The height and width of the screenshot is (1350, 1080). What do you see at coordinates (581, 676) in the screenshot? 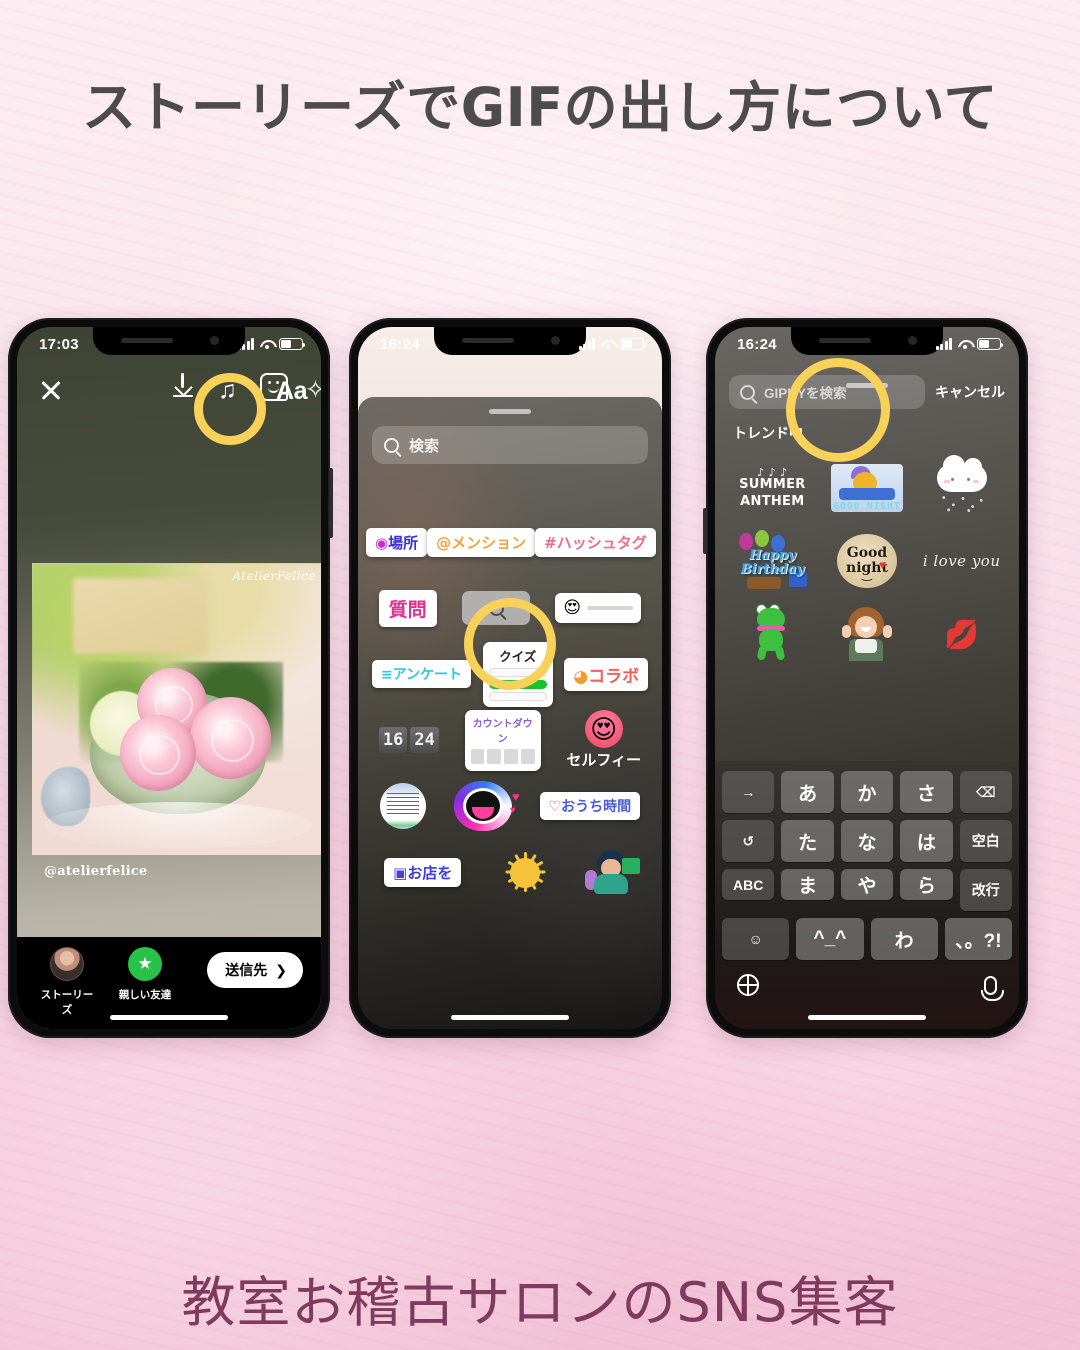
I see `collab-icon: ◕` at bounding box center [581, 676].